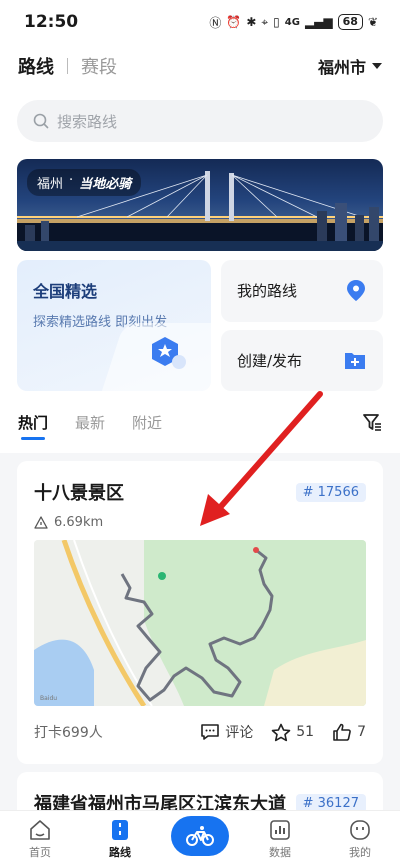 Image resolution: width=400 pixels, height=866 pixels. Describe the element at coordinates (318, 22) in the screenshot. I see `signal-icon: ▂▄▆` at that location.